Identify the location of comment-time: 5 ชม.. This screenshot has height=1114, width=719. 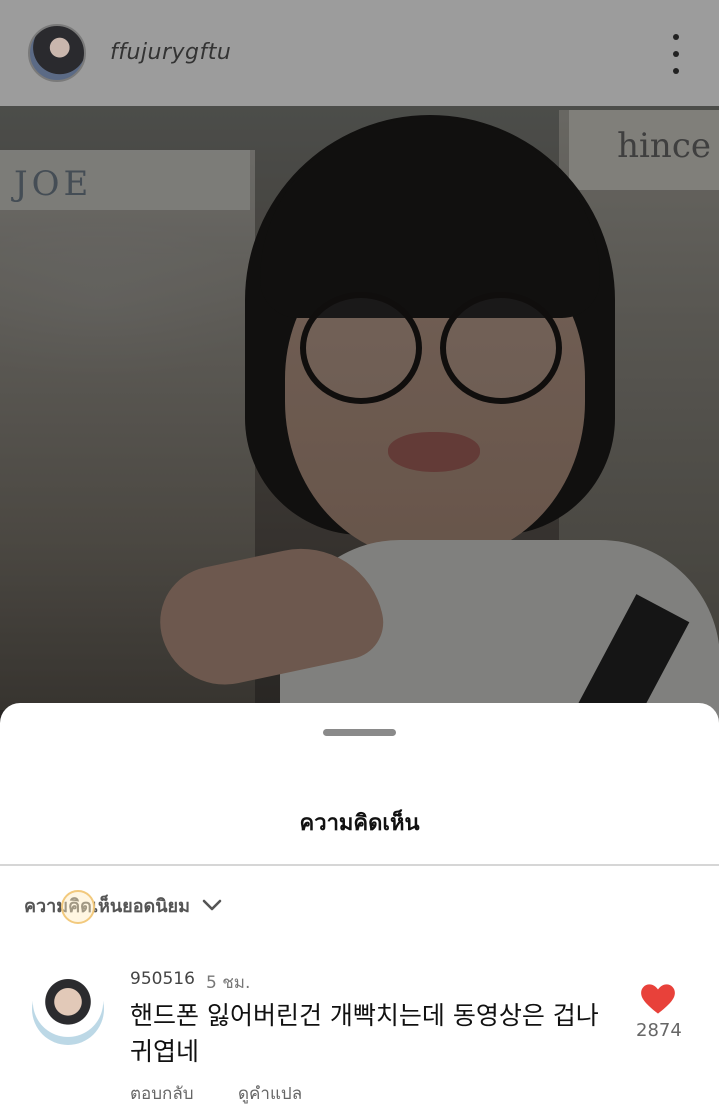
(228, 983).